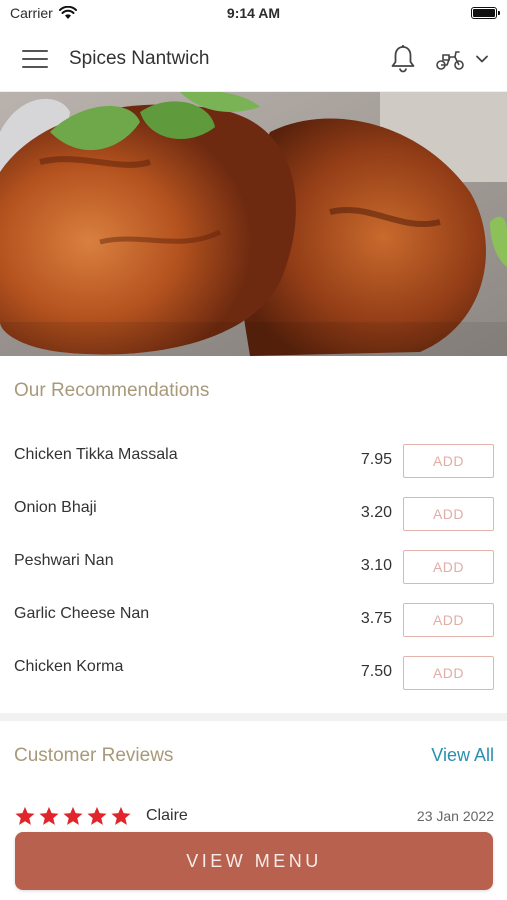  What do you see at coordinates (253, 59) in the screenshot?
I see `app-header: Spices Nantwich` at bounding box center [253, 59].